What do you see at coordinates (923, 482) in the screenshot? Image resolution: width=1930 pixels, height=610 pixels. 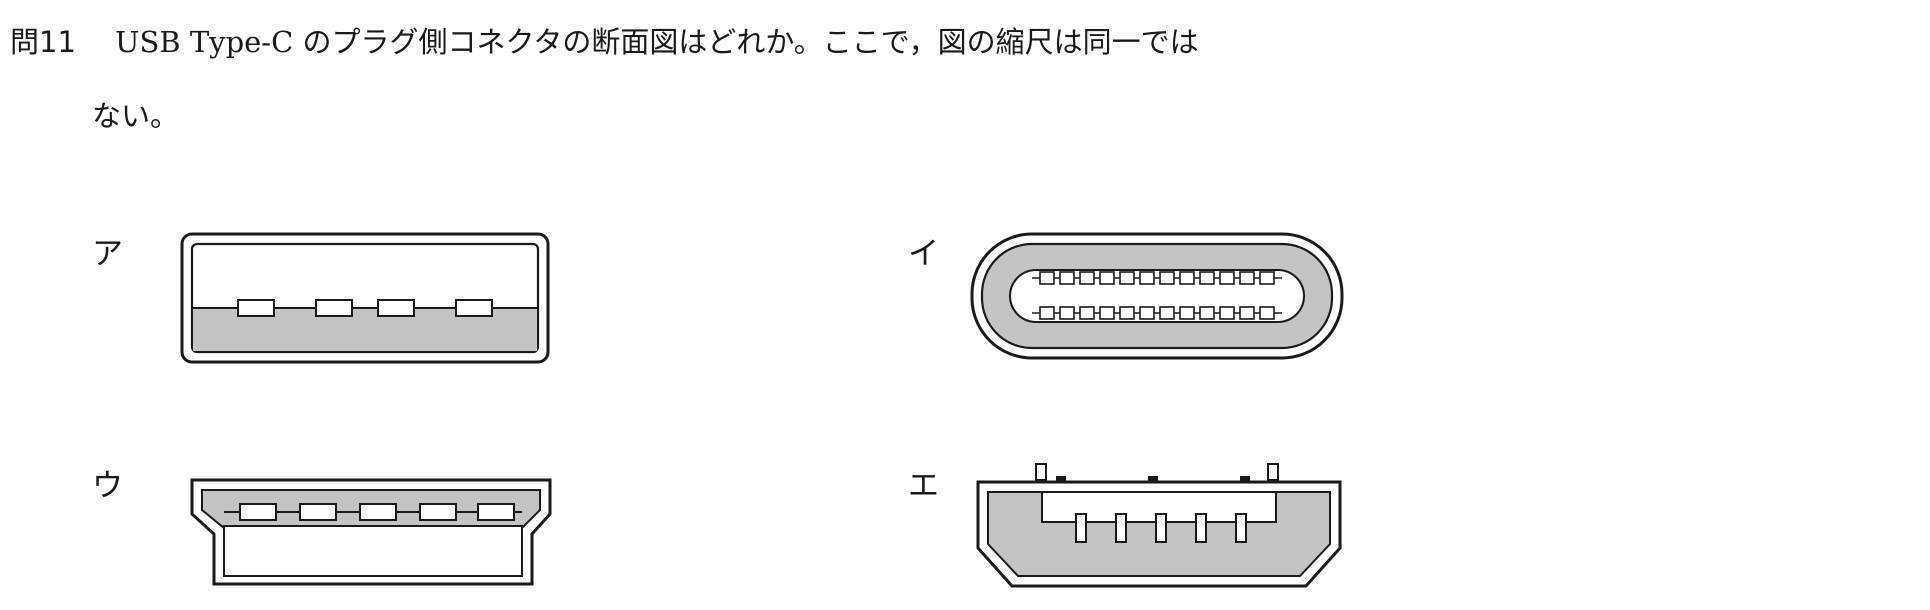 I see `choice-label-e: エ` at bounding box center [923, 482].